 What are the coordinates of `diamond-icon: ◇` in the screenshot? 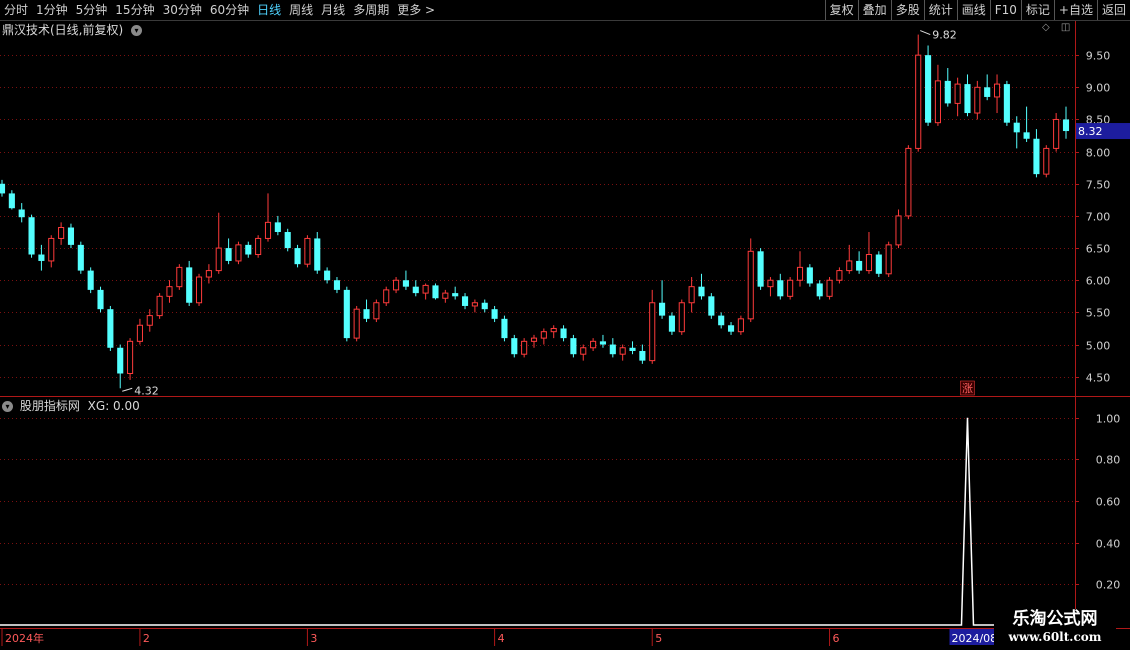 It's located at (1046, 27).